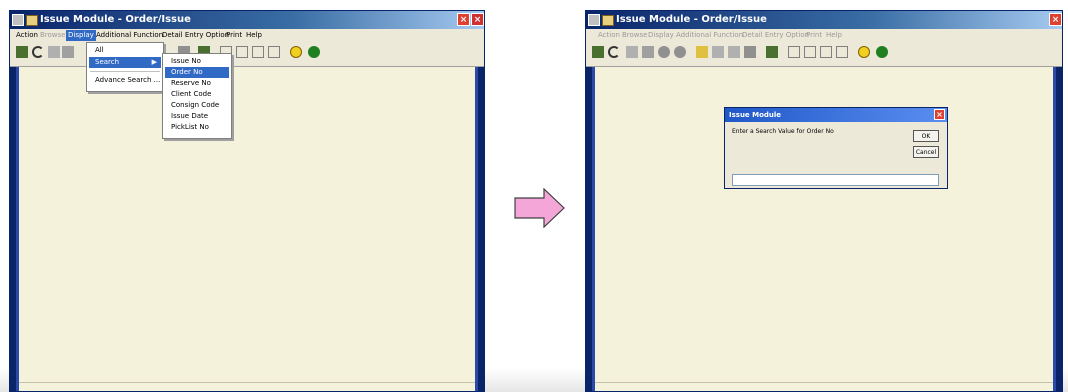  I want to click on search-item-issue-date: Issue Date, so click(197, 116).